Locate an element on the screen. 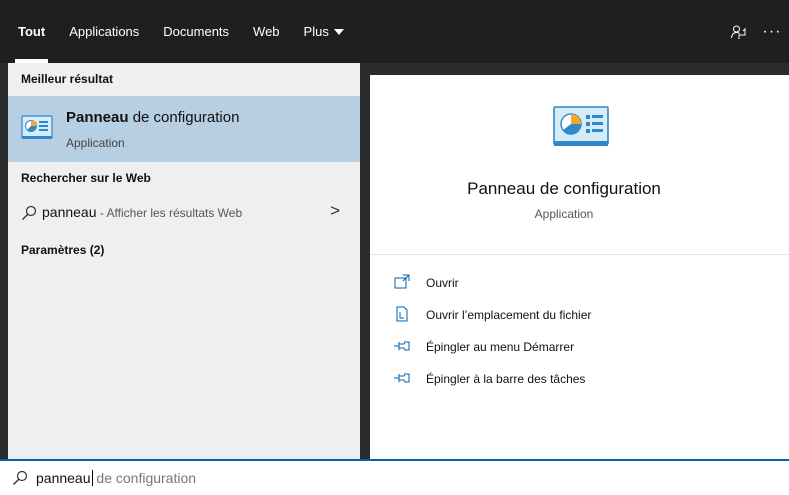 The width and height of the screenshot is (789, 495). tab-web: Web is located at coordinates (266, 31).